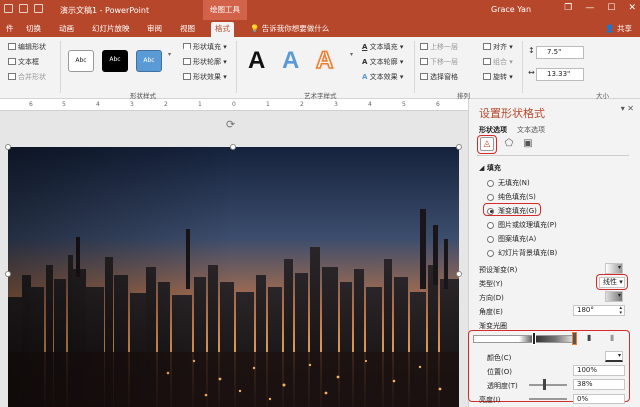 The image size is (640, 407). What do you see at coordinates (583, 399) in the screenshot?
I see `brightness-value: 0%` at bounding box center [583, 399].